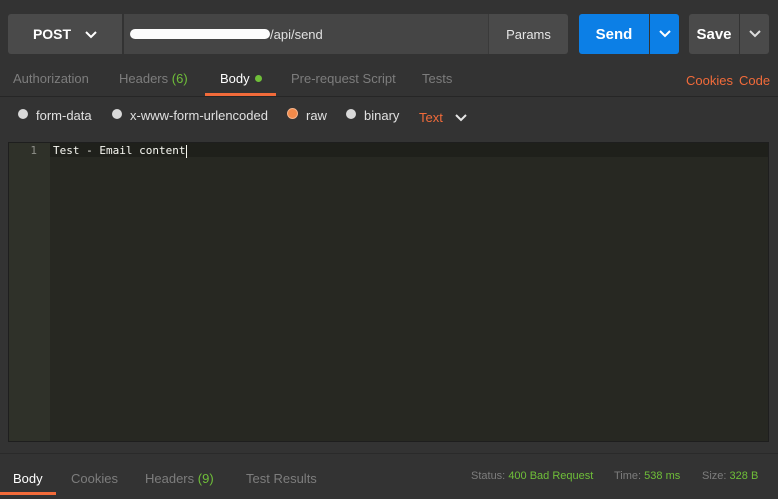 This screenshot has width=778, height=499. What do you see at coordinates (200, 34) in the screenshot?
I see `redacted-host` at bounding box center [200, 34].